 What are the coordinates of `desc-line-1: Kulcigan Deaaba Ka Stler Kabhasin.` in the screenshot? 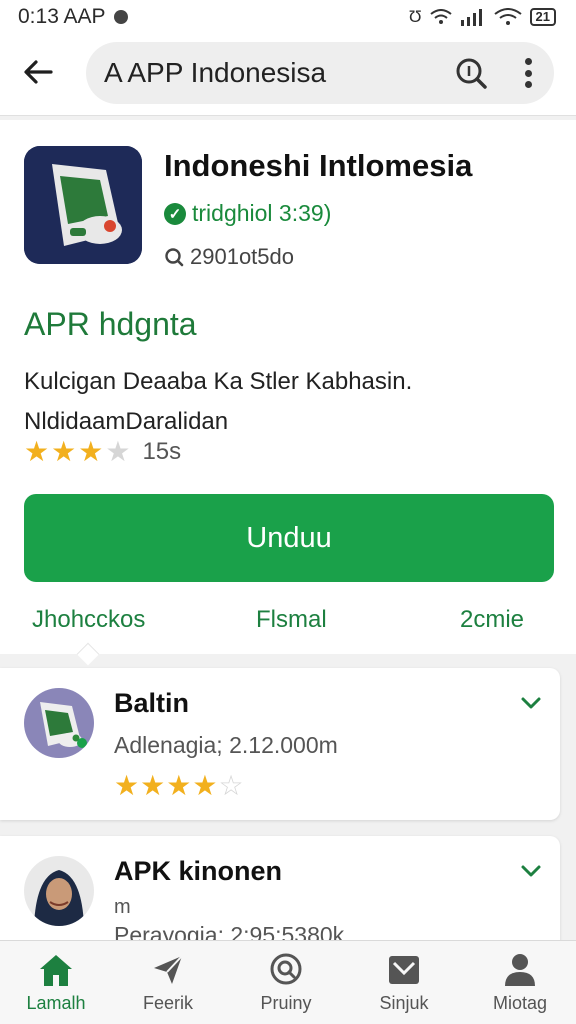 It's located at (218, 381).